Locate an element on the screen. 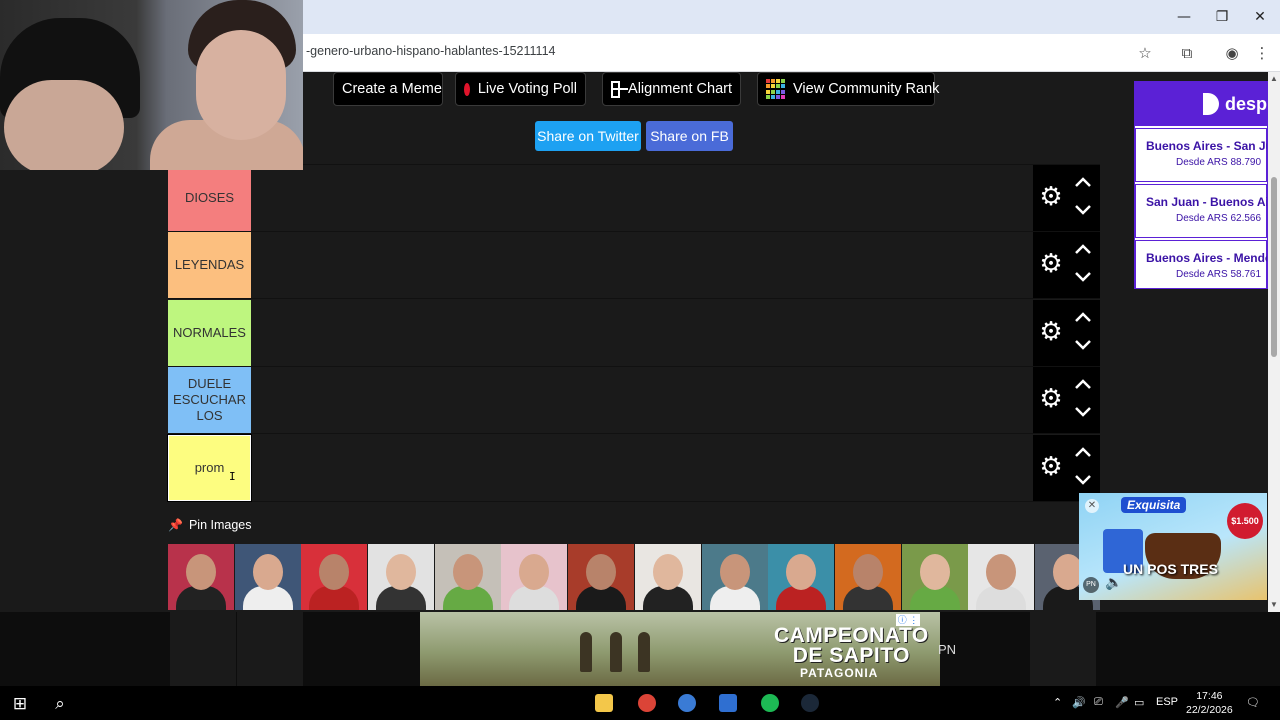  maximize-button: ❐ is located at coordinates (1222, 17).